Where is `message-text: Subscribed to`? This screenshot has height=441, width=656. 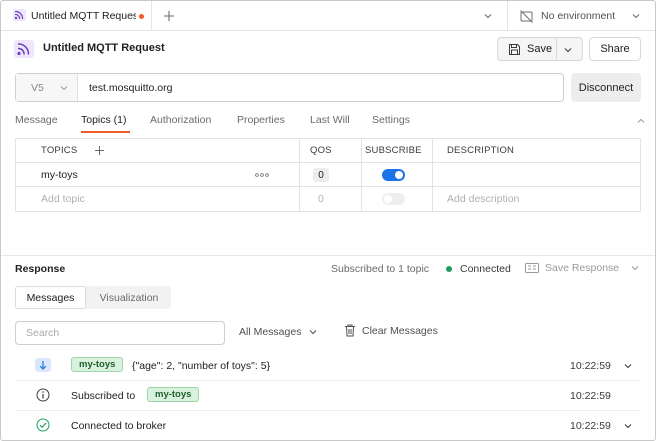
message-text: Subscribed to is located at coordinates (103, 396).